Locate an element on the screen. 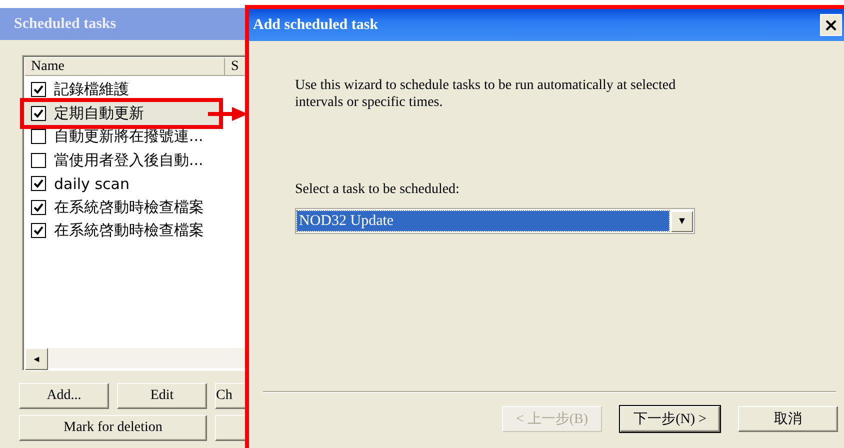 The image size is (844, 448). task-row: daily scan is located at coordinates (85, 184).